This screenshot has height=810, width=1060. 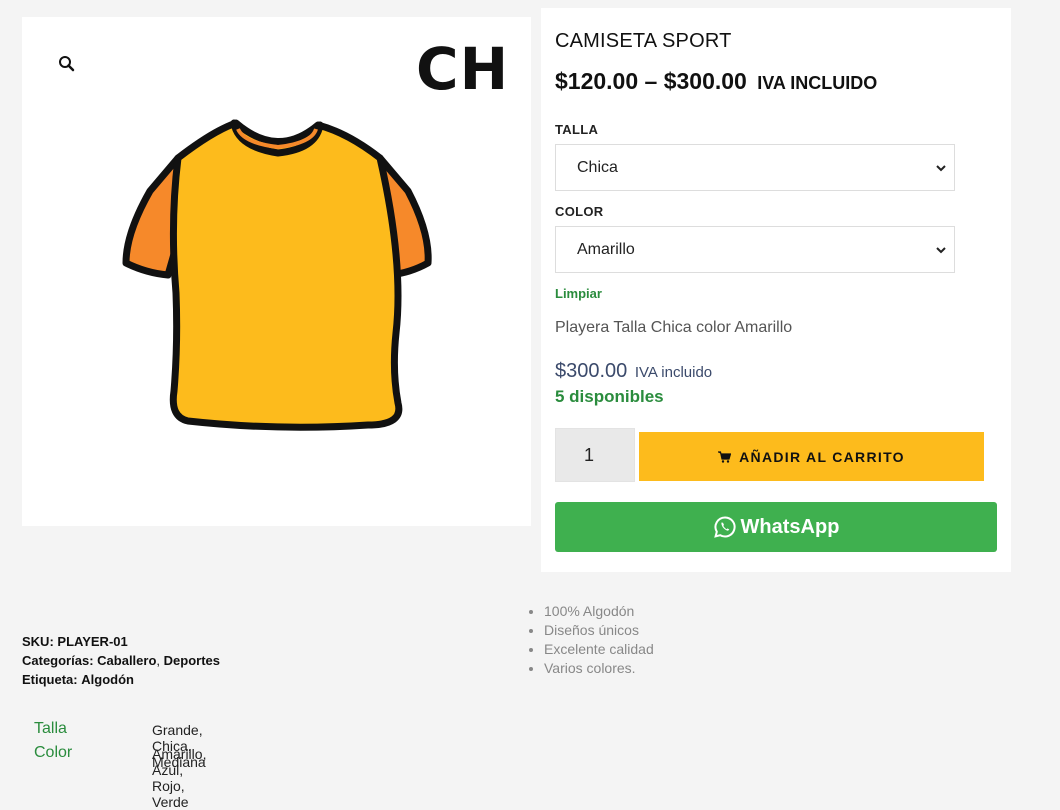 I want to click on tshirt-image, so click(x=278, y=273).